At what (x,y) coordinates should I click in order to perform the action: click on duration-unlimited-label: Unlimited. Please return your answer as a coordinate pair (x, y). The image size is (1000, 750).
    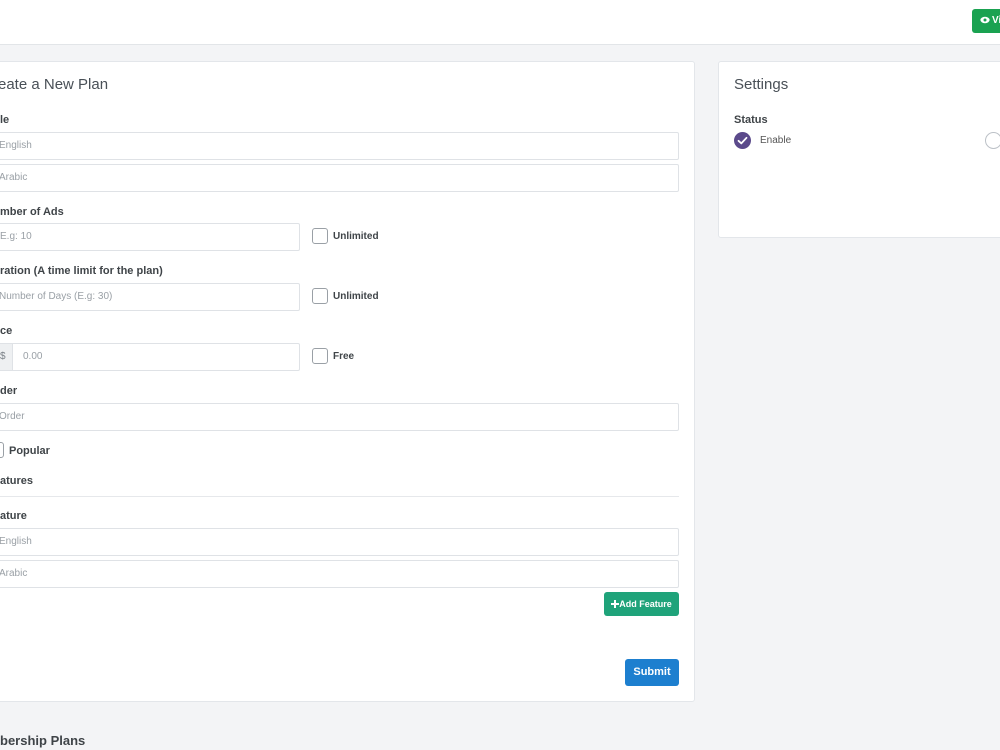
    Looking at the image, I should click on (356, 296).